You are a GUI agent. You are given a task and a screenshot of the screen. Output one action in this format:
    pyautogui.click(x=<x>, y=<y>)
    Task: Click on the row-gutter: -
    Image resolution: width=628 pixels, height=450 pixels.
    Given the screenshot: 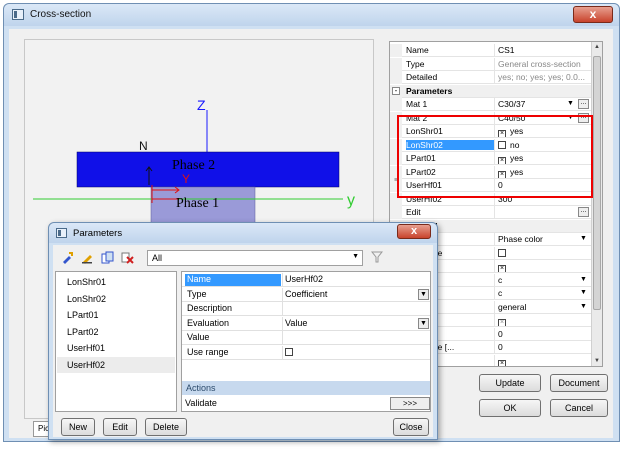 What is the action you would take?
    pyautogui.click(x=396, y=91)
    